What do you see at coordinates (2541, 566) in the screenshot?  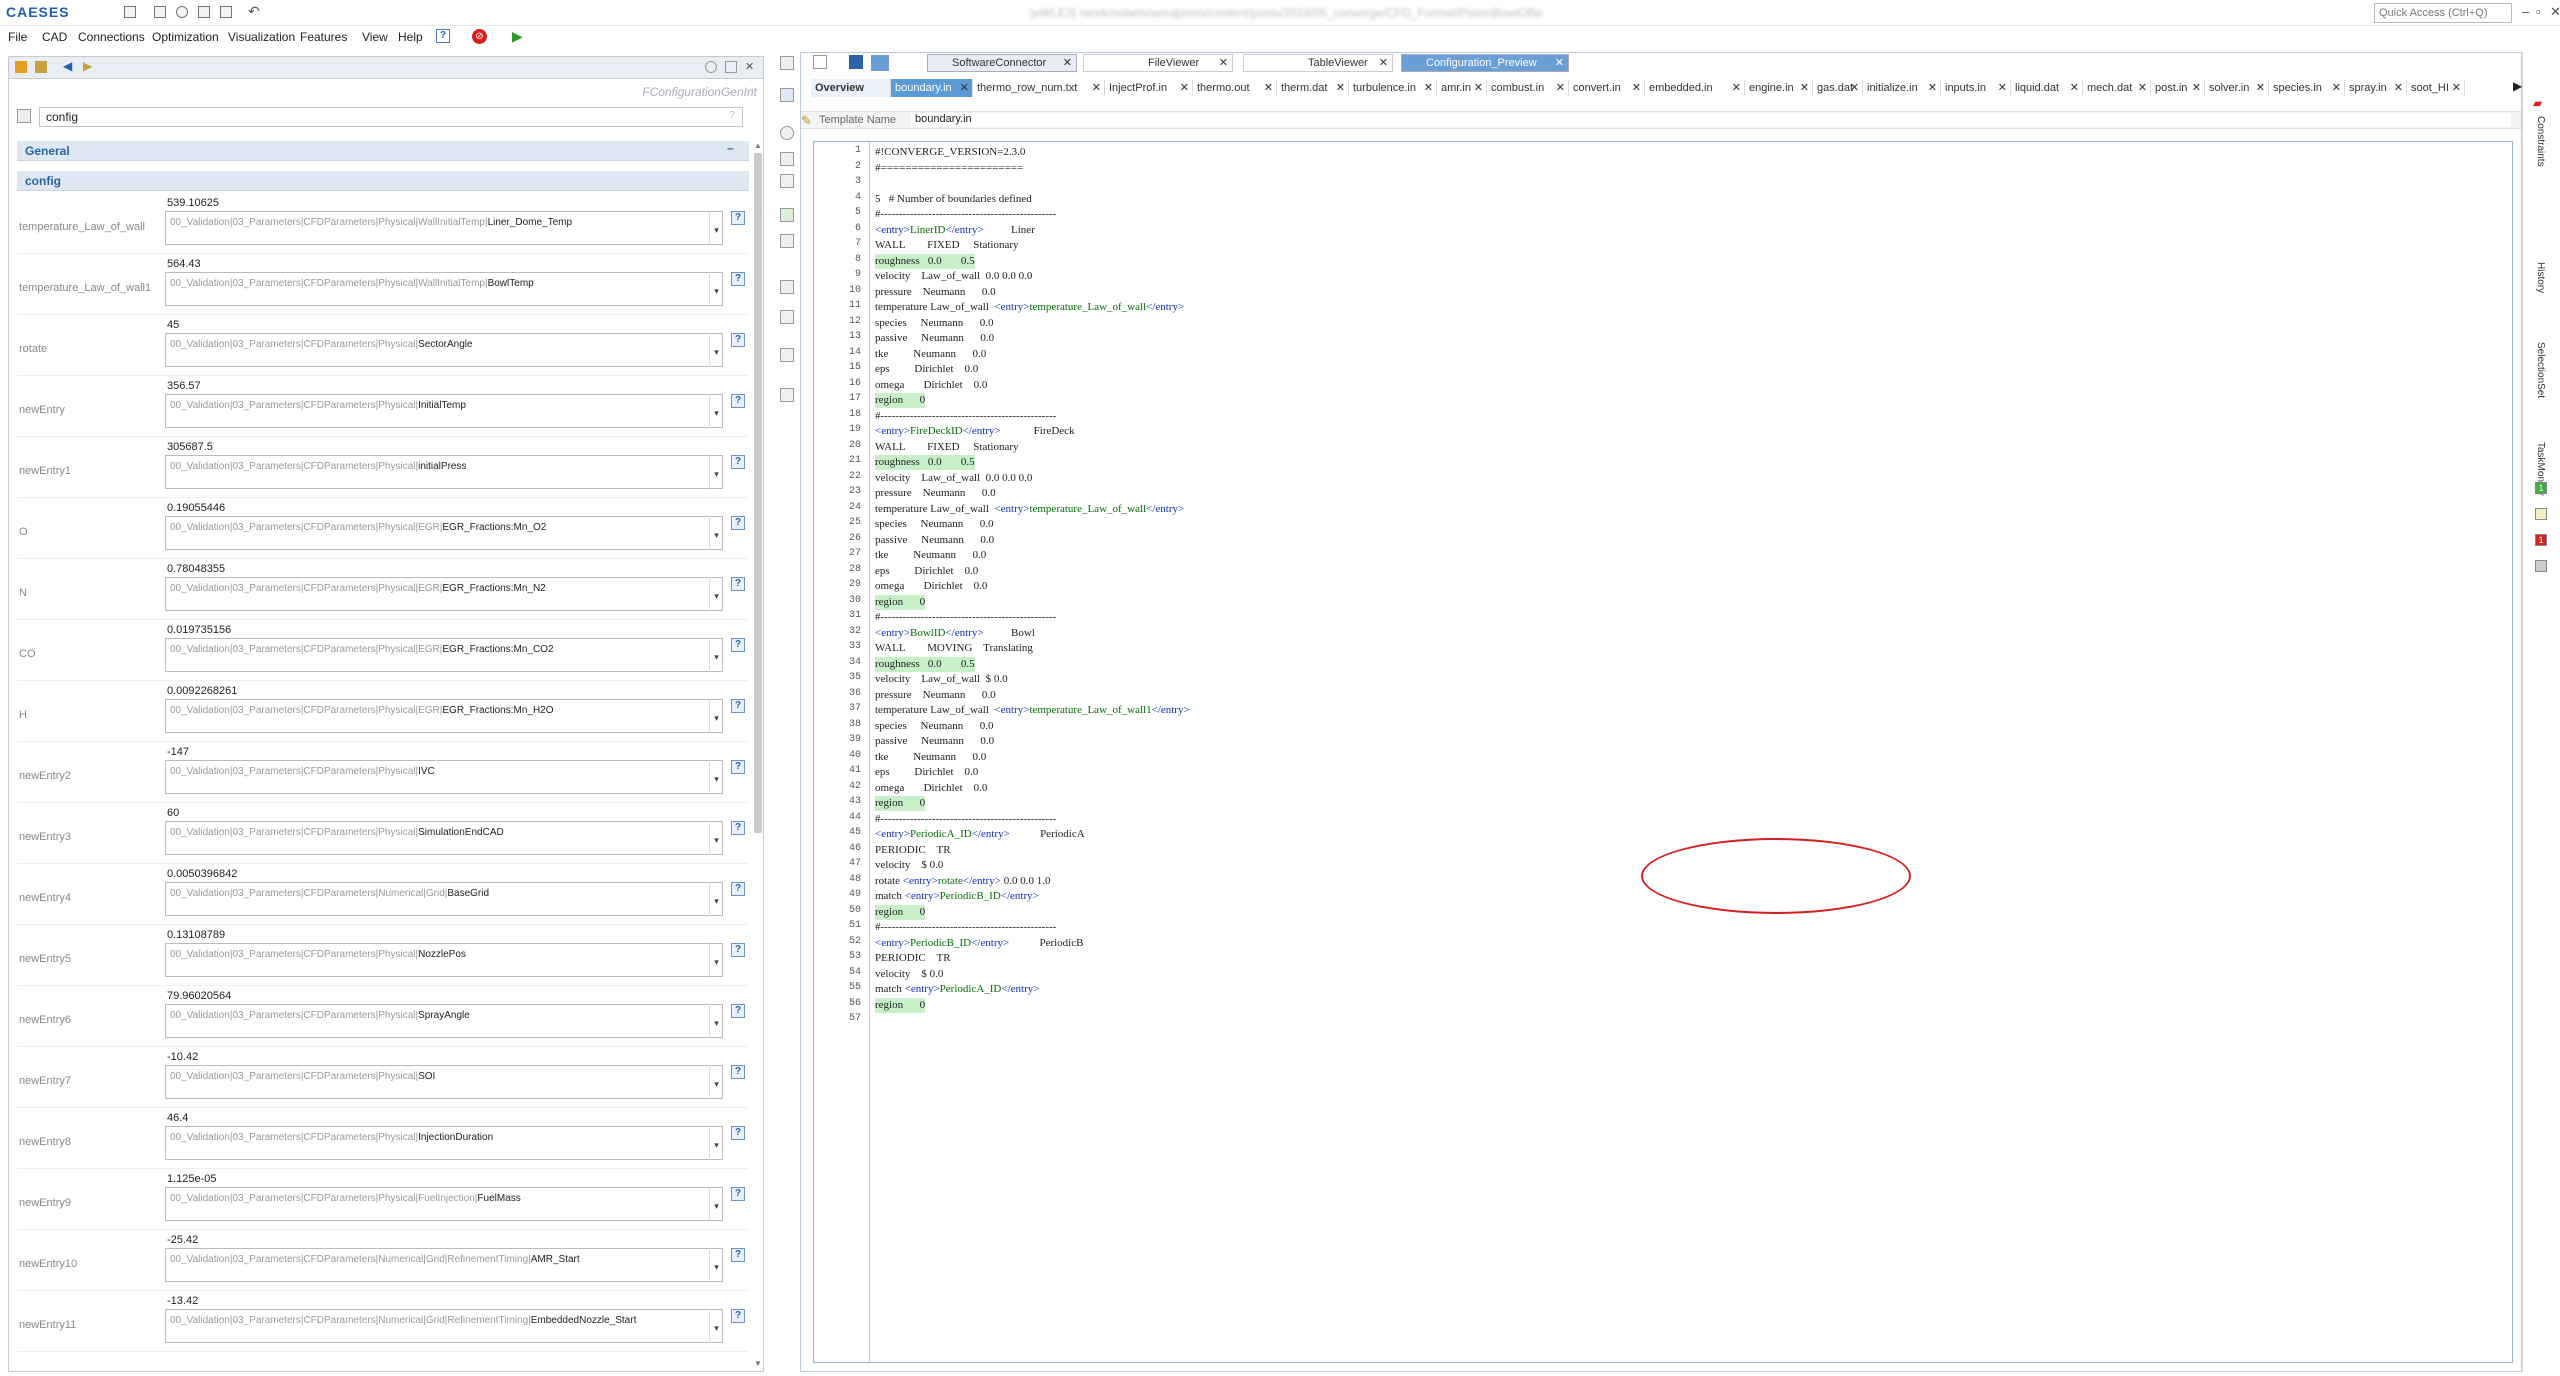 I see `status-info-icon` at bounding box center [2541, 566].